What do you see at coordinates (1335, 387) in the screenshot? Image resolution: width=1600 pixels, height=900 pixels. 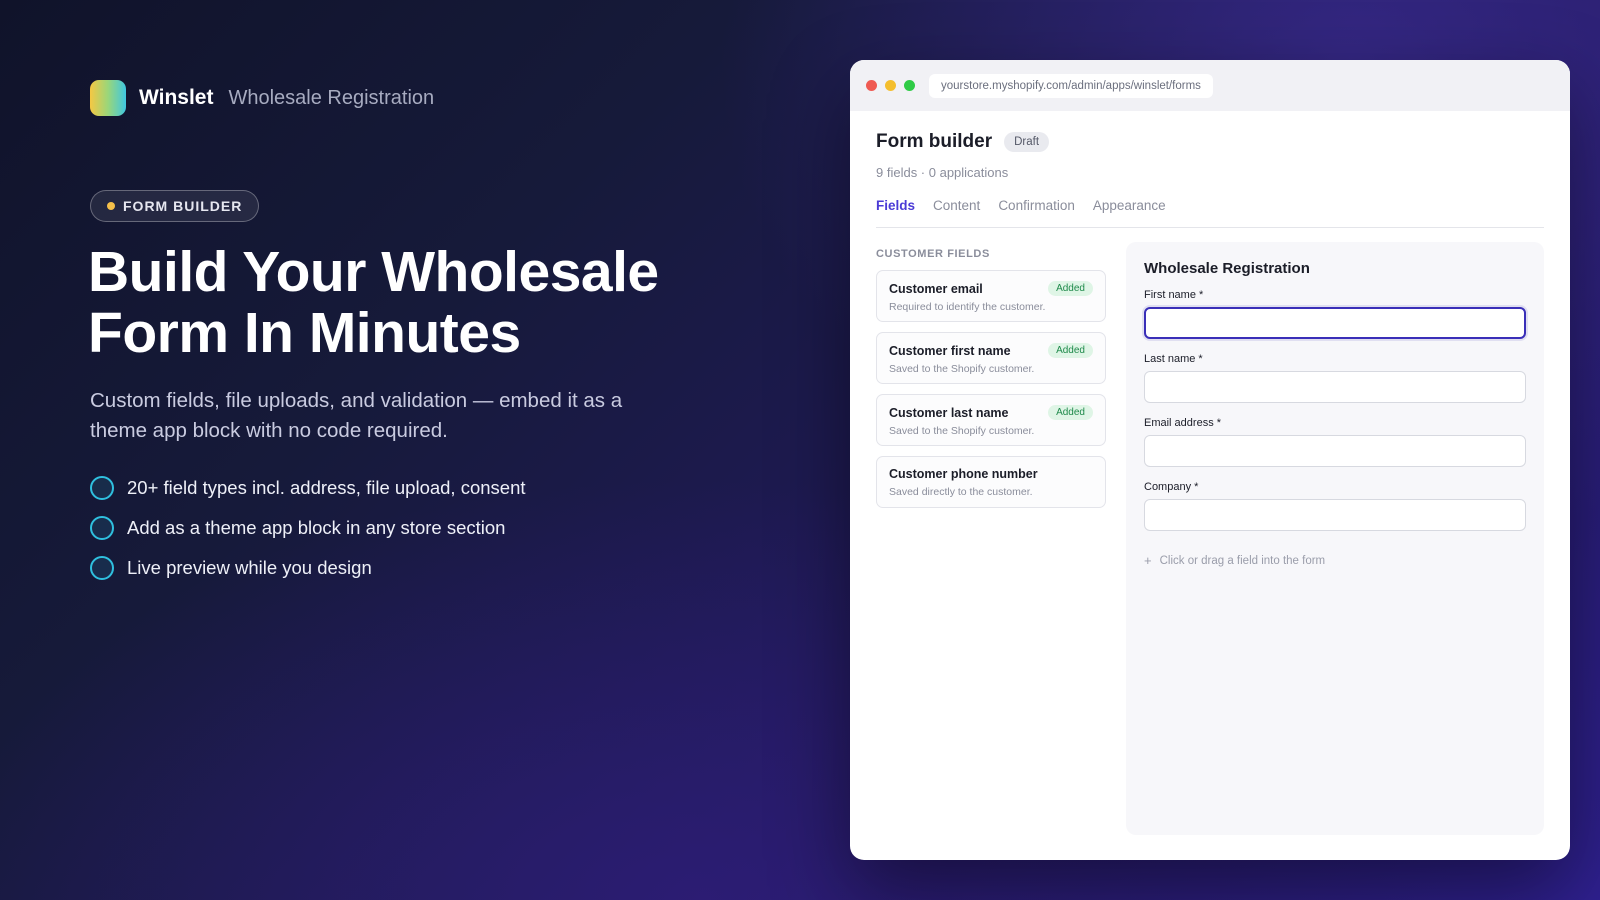 I see `last-name-input` at bounding box center [1335, 387].